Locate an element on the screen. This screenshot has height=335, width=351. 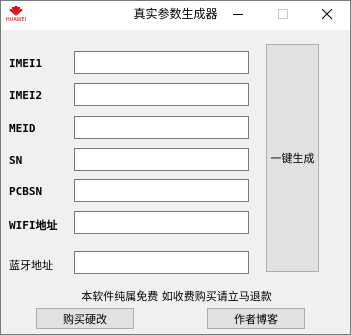
sn-field is located at coordinates (161, 159).